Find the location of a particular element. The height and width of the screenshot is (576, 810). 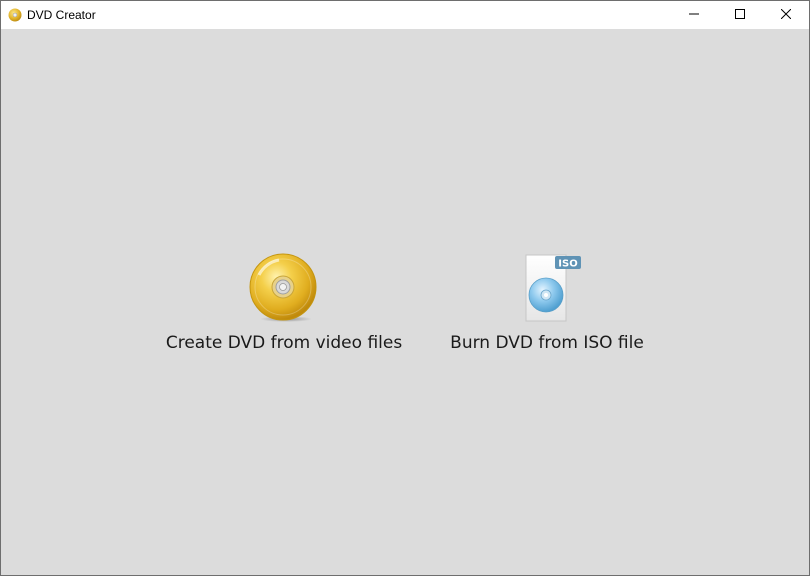

title-bar: DVD Creator is located at coordinates (405, 15).